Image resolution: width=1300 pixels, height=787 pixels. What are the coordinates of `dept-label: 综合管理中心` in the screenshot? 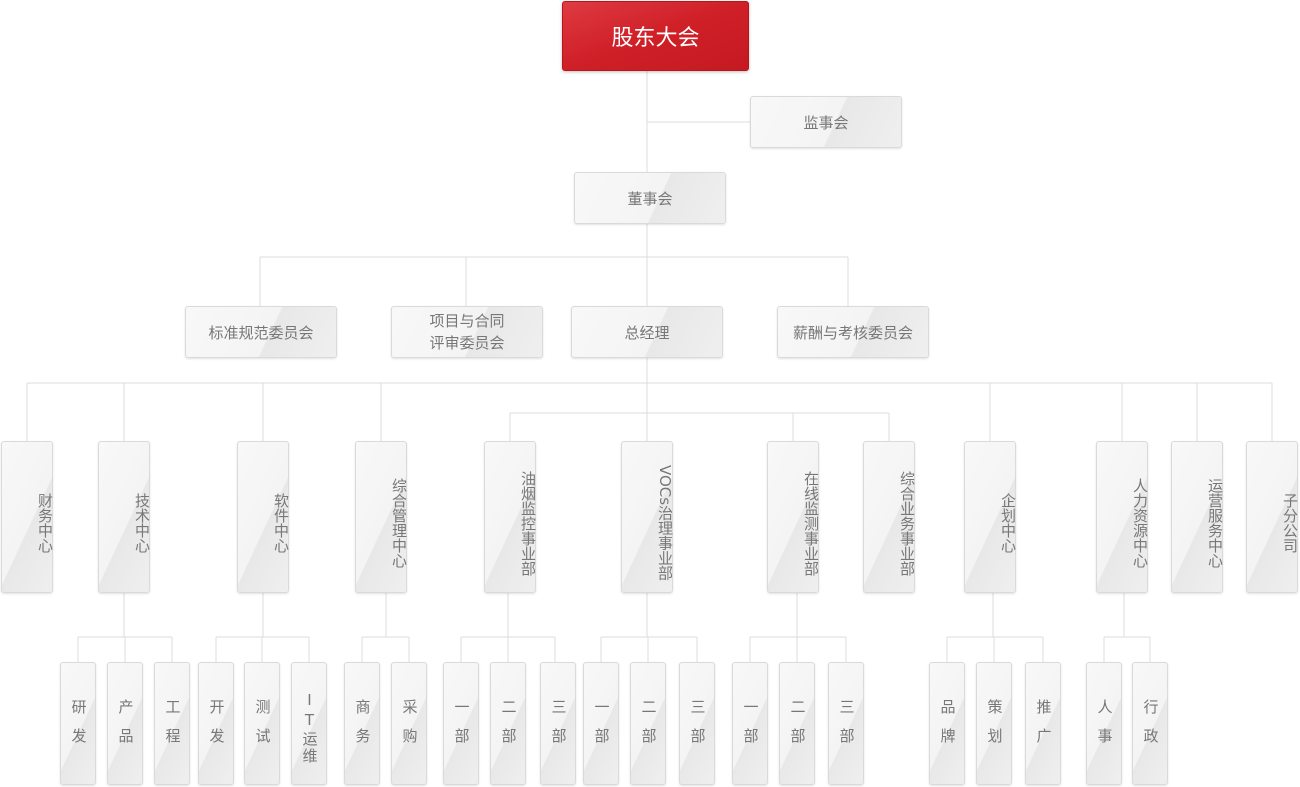 It's located at (399, 523).